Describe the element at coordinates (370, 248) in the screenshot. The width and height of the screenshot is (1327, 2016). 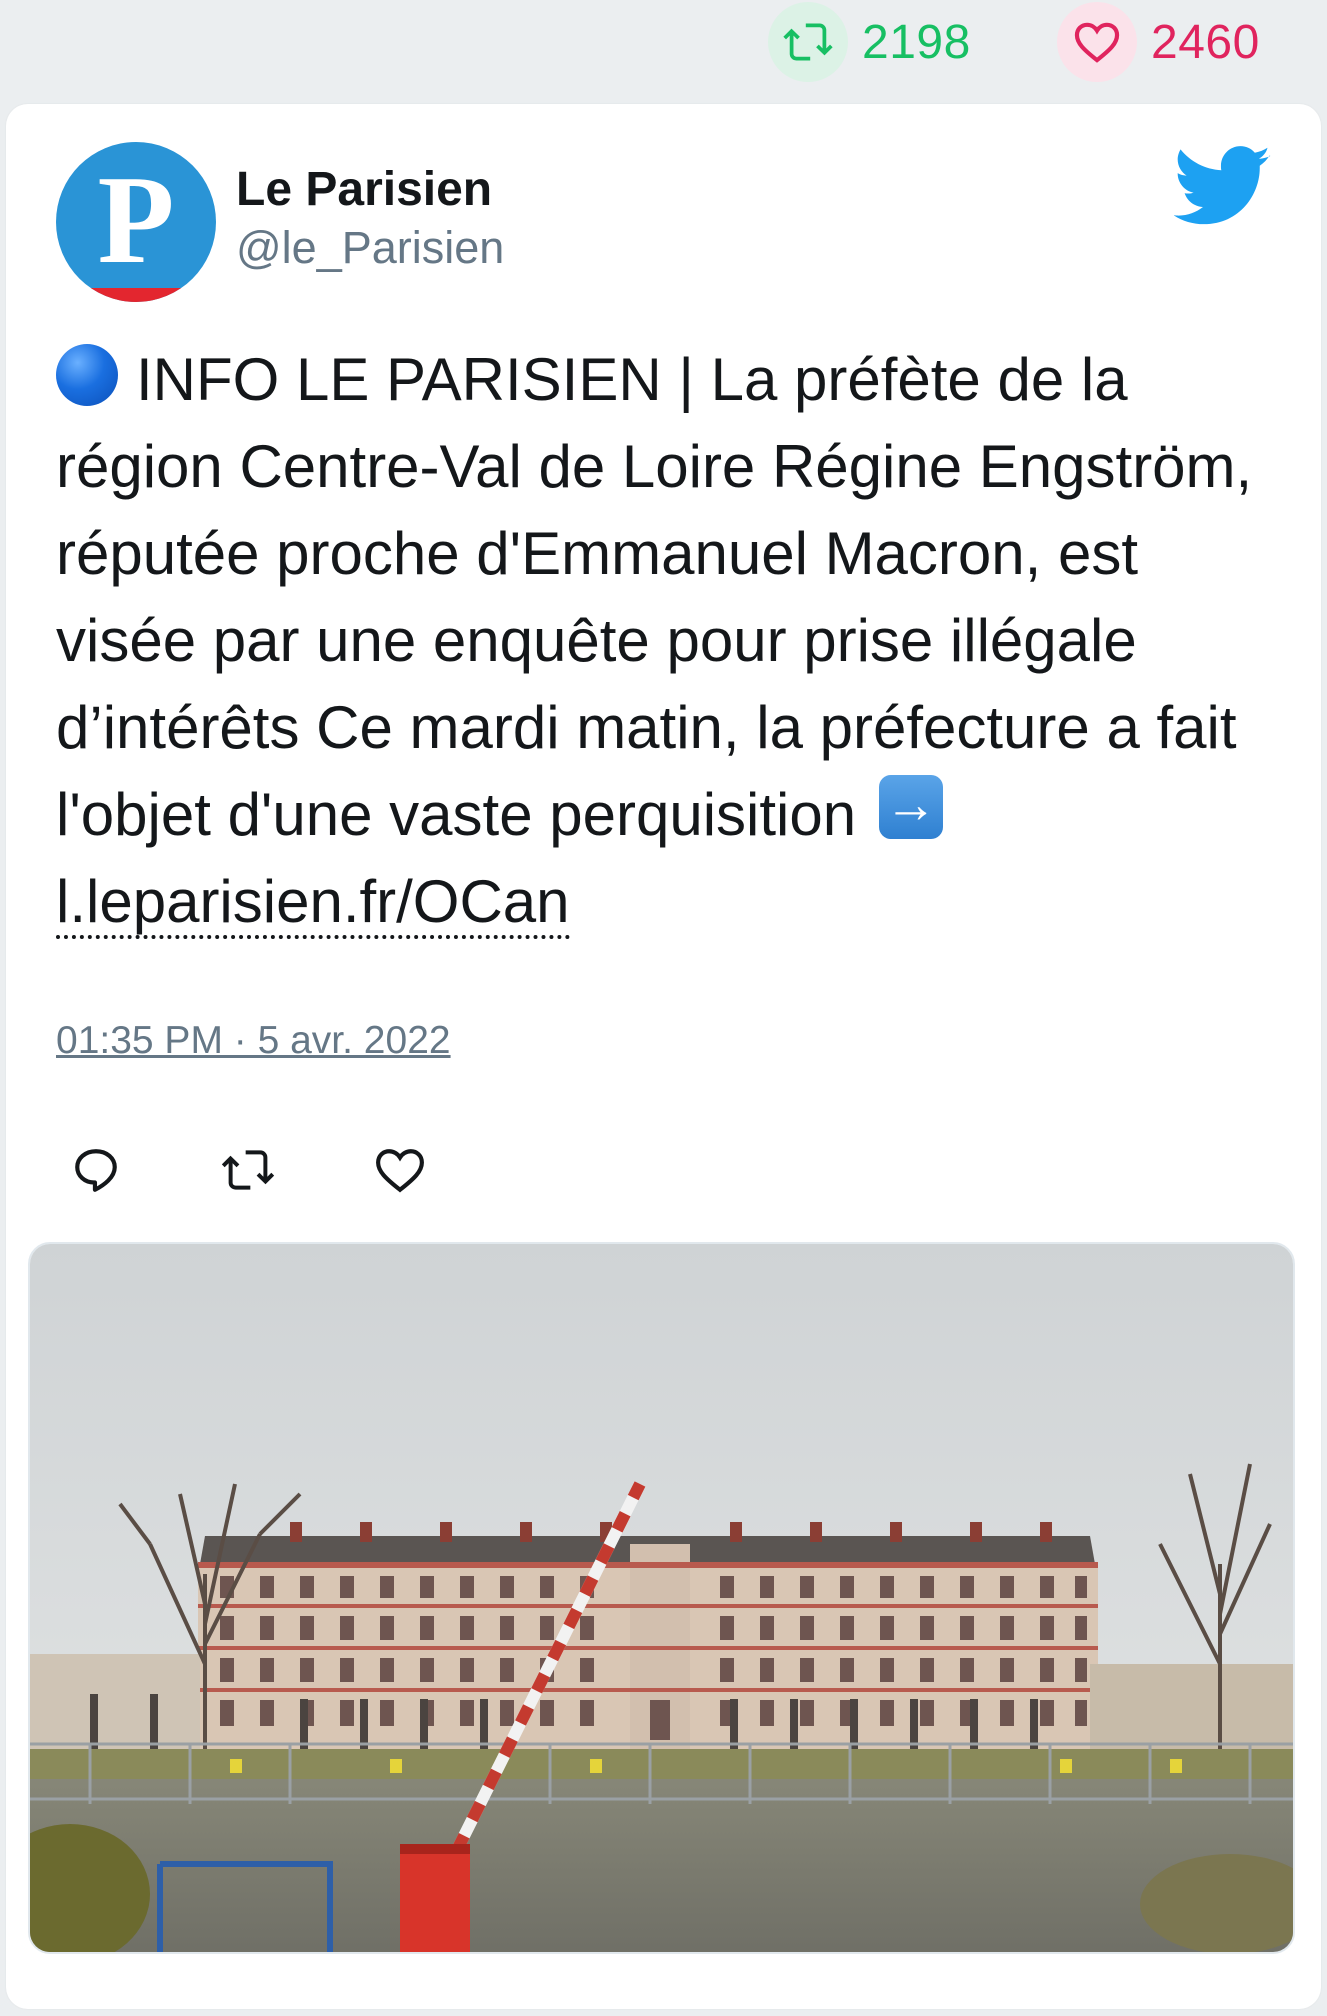
I see `author-handle: @le_Parisien` at that location.